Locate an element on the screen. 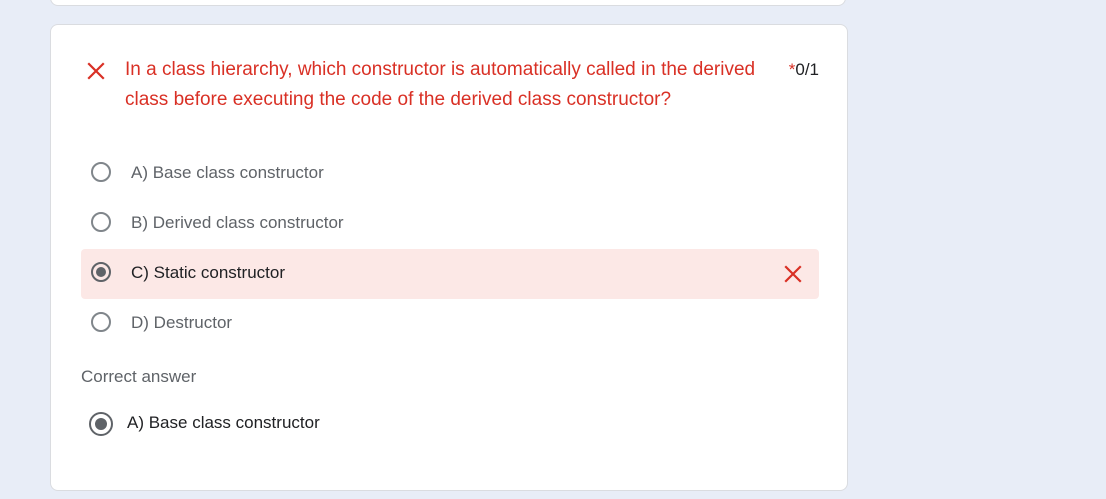  incorrect-icon is located at coordinates (793, 274).